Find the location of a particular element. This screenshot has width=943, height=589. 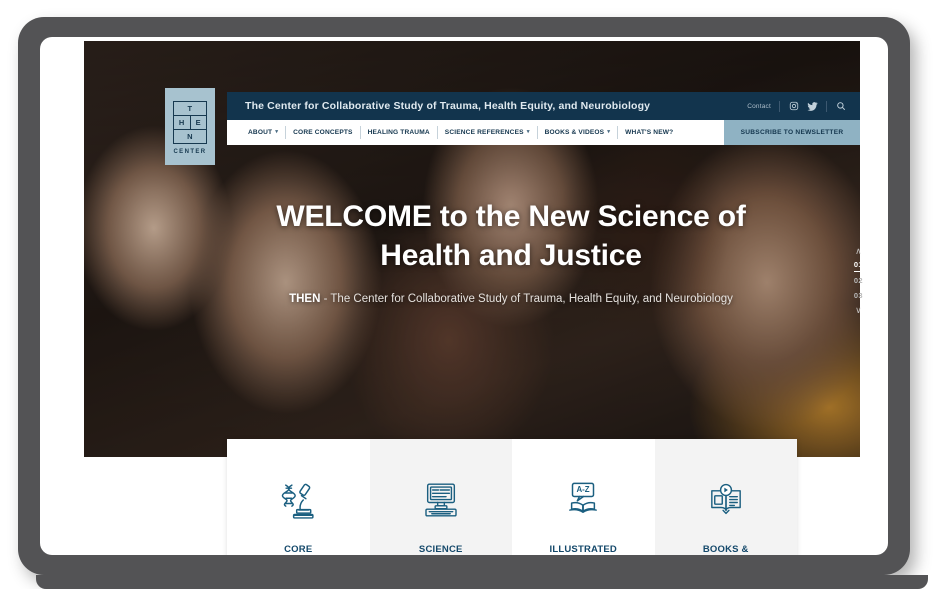

feature-card-row: CORE CONCEPTS is located at coordinates (512, 497).